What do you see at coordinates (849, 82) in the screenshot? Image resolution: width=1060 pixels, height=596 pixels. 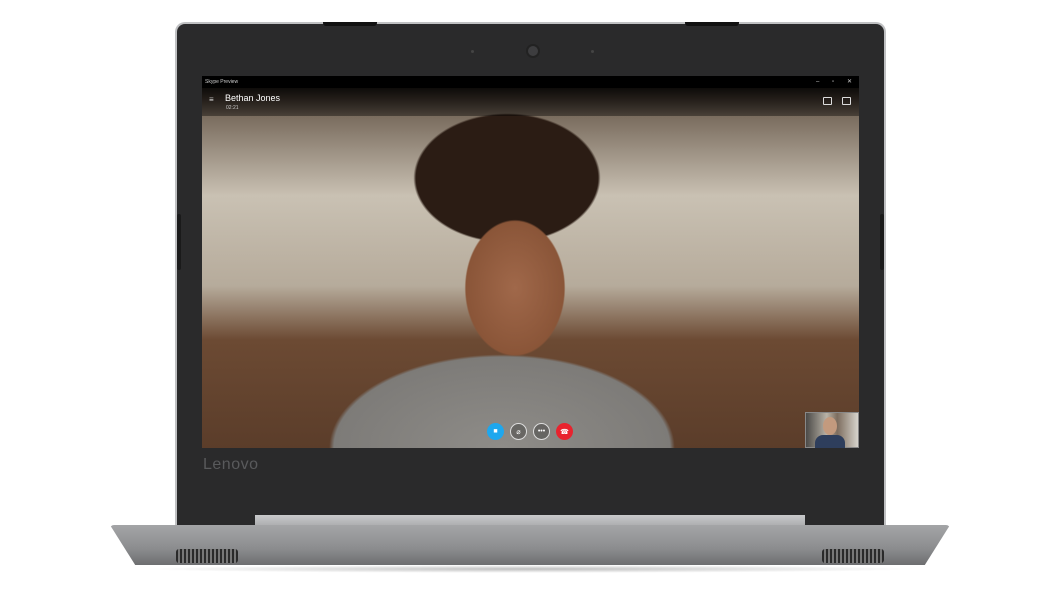 I see `close-button: ✕` at bounding box center [849, 82].